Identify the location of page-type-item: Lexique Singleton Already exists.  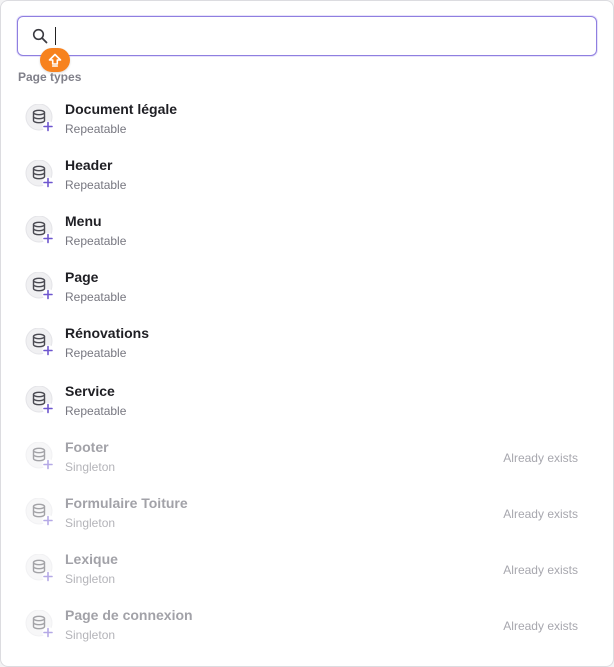
(307, 579).